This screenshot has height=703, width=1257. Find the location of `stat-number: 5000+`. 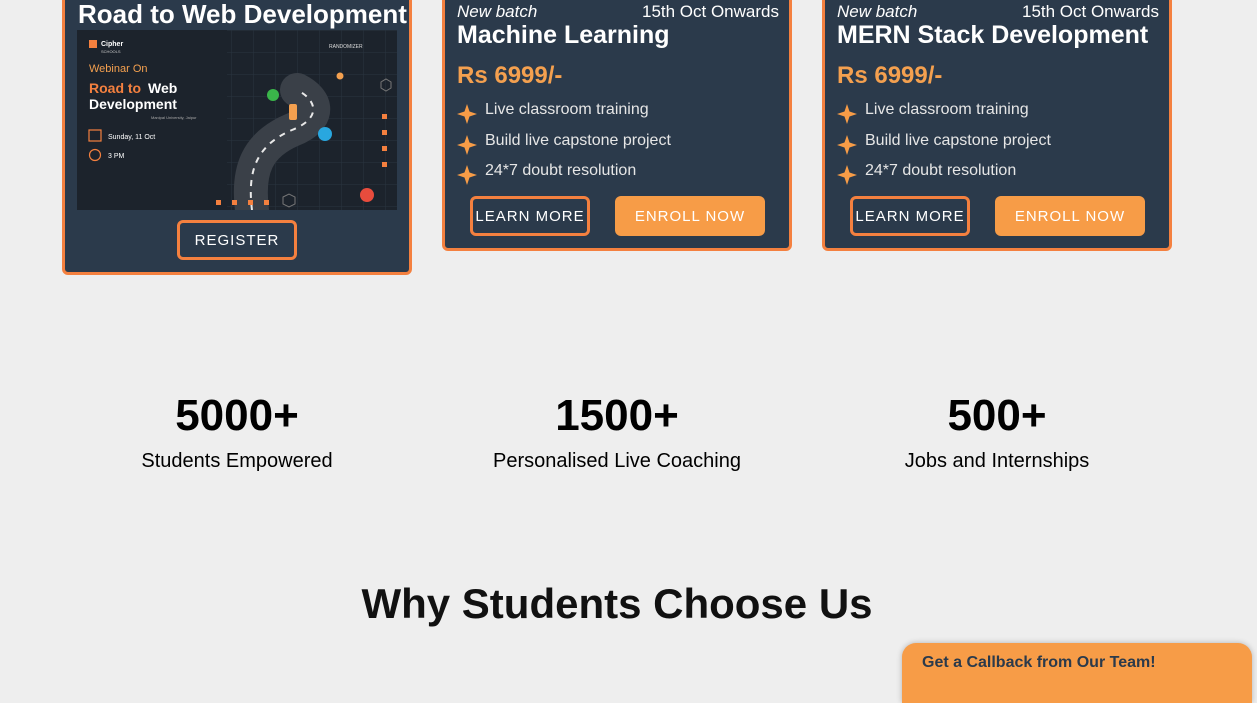

stat-number: 5000+ is located at coordinates (237, 415).